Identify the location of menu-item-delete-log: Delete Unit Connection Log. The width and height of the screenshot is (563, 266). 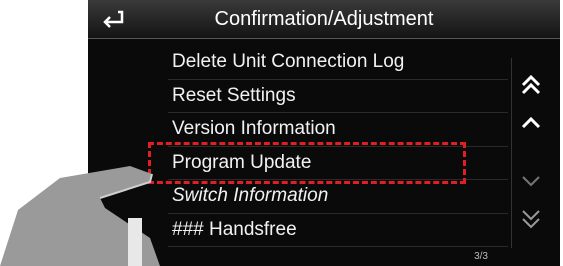
(338, 63).